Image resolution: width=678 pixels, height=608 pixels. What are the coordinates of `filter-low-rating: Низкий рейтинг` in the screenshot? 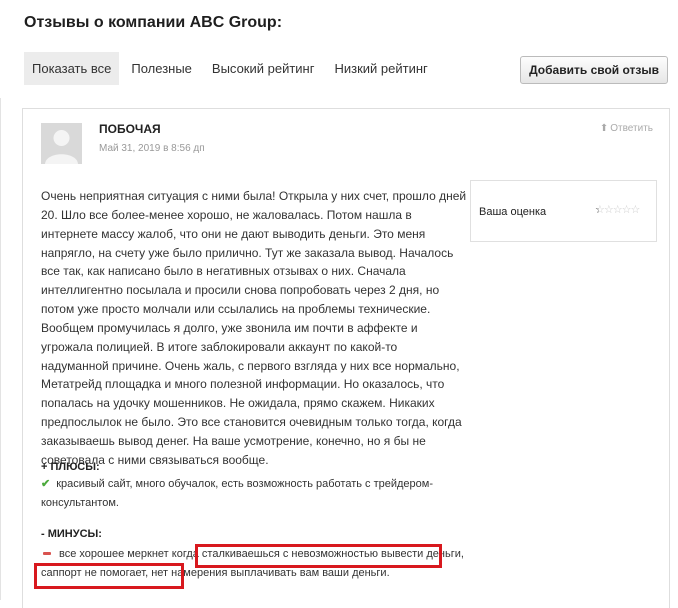 It's located at (380, 68).